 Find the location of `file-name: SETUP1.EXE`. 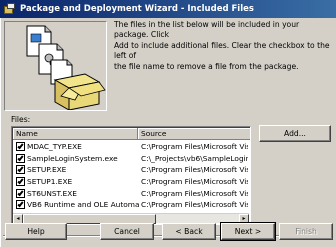

file-name: SETUP1.EXE is located at coordinates (50, 182).